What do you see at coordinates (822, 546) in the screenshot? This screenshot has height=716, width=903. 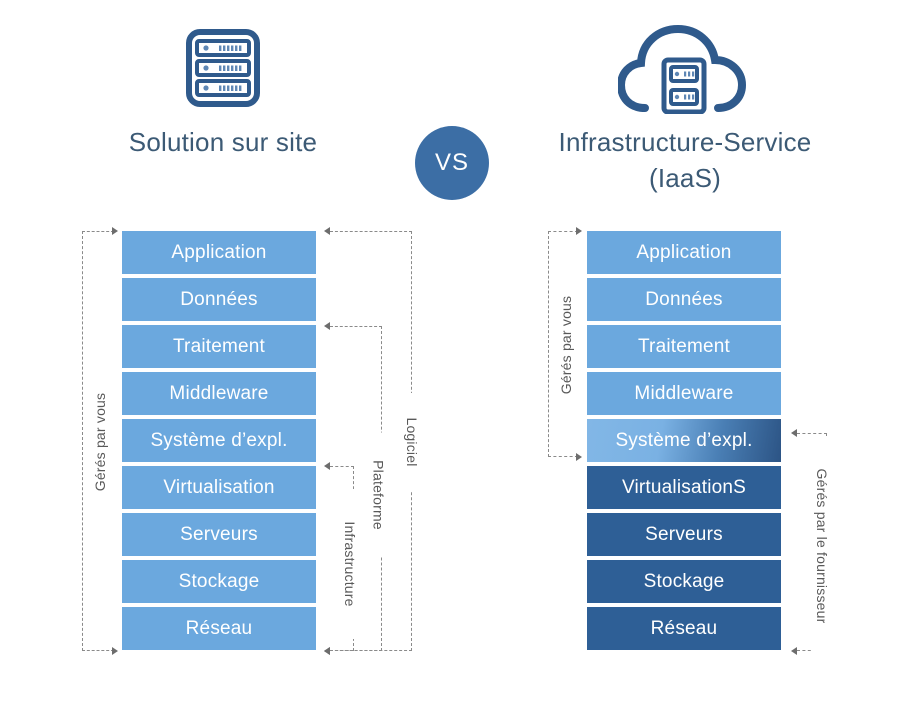 I see `bracket-label-managed-by-provider: Gérés par le fournisseur` at bounding box center [822, 546].